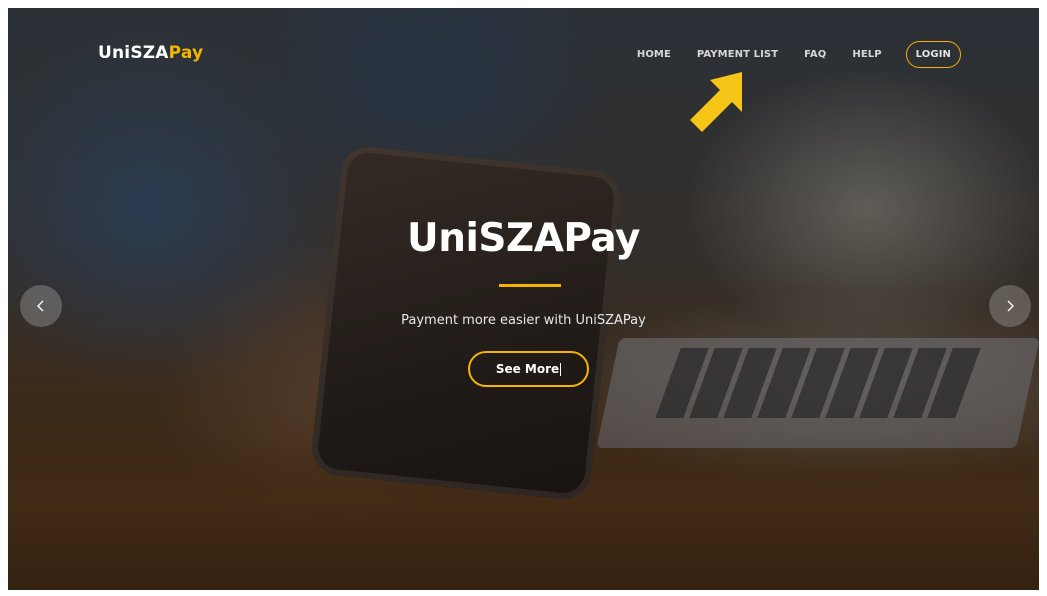  I want to click on see-more-button: See More, so click(528, 369).